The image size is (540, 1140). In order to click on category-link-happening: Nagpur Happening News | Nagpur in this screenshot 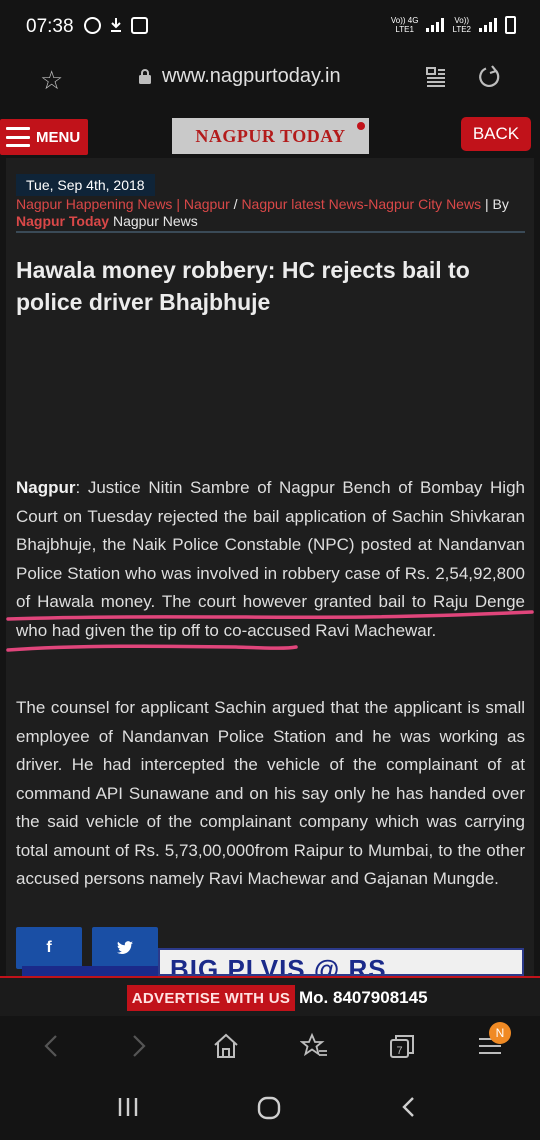, I will do `click(123, 204)`.